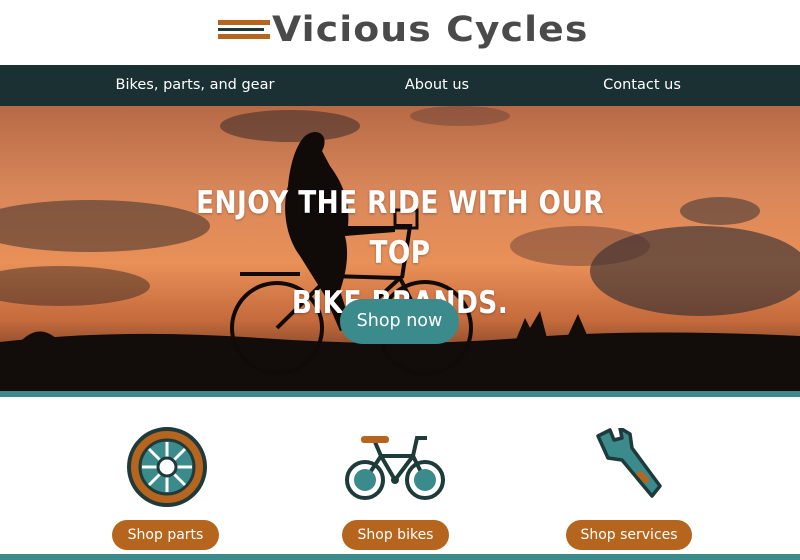 The height and width of the screenshot is (560, 800). I want to click on logo-stripes-icon, so click(244, 30).